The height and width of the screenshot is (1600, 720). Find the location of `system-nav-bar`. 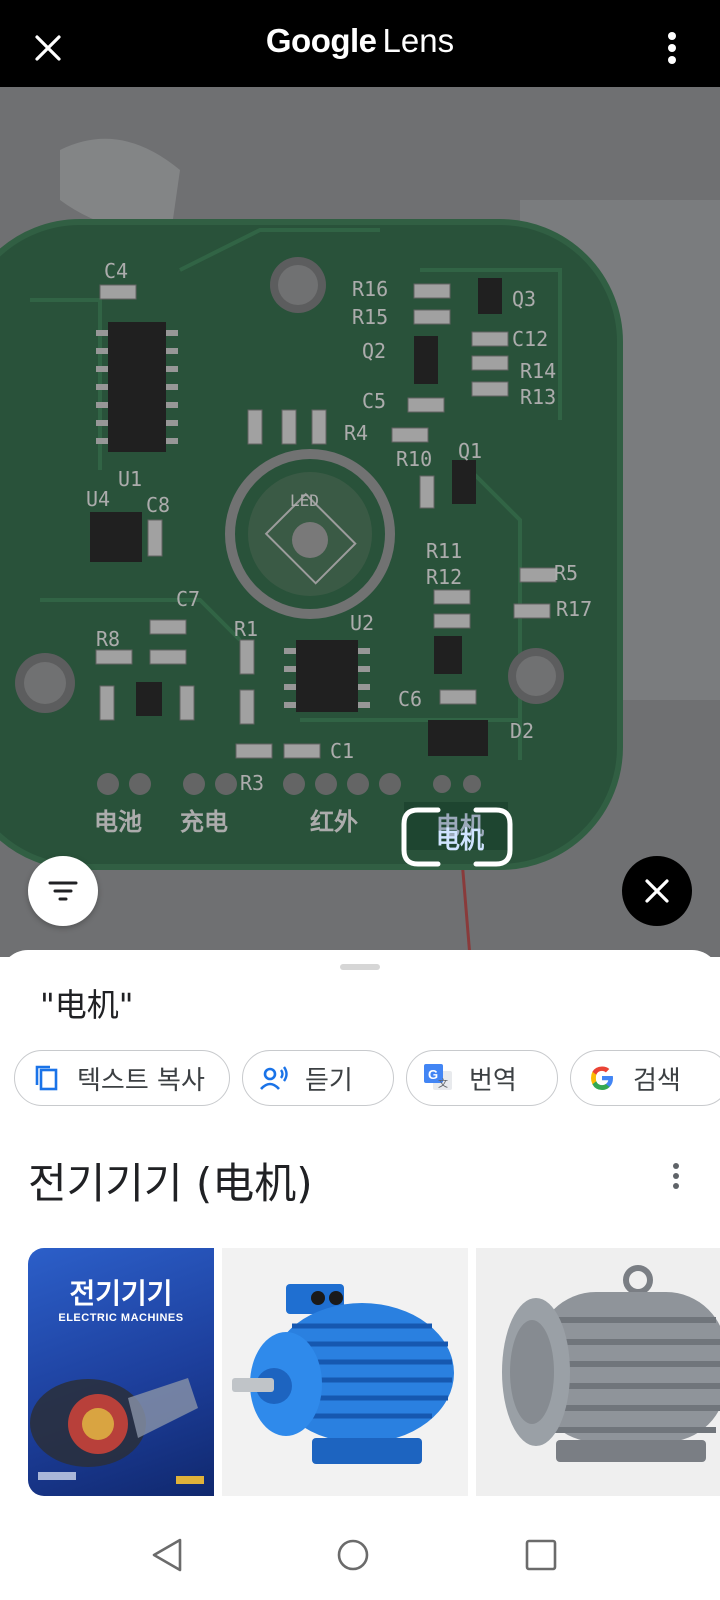

system-nav-bar is located at coordinates (360, 1555).